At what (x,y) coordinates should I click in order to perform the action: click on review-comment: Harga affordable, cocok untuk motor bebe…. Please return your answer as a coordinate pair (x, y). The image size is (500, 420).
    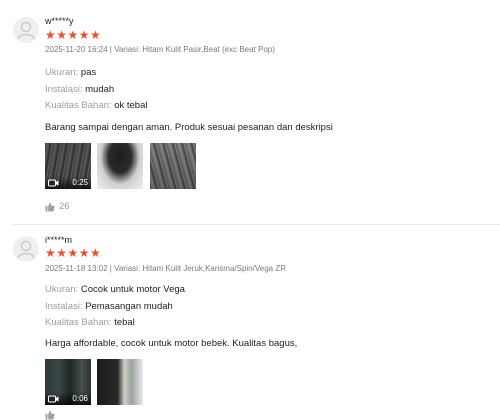
    Looking at the image, I should click on (171, 343).